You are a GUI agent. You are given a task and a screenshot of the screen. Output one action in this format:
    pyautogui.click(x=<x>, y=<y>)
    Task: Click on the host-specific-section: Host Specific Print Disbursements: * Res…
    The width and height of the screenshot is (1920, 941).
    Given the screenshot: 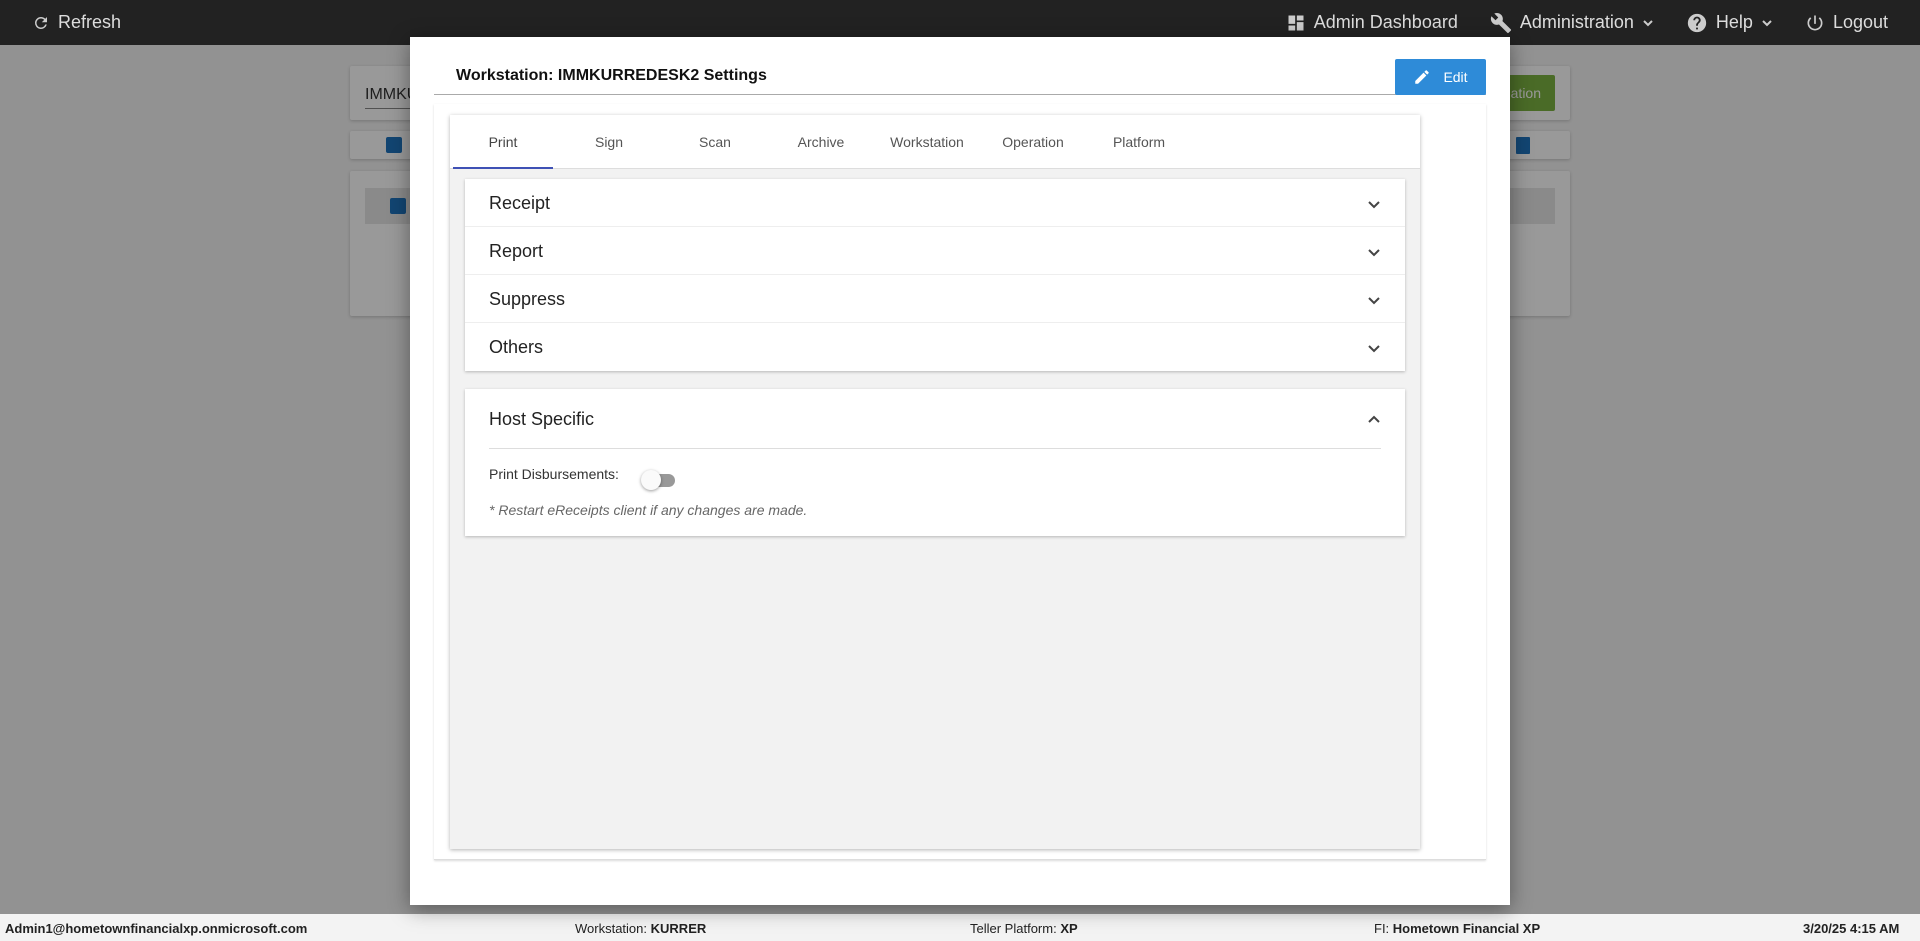 What is the action you would take?
    pyautogui.click(x=935, y=462)
    